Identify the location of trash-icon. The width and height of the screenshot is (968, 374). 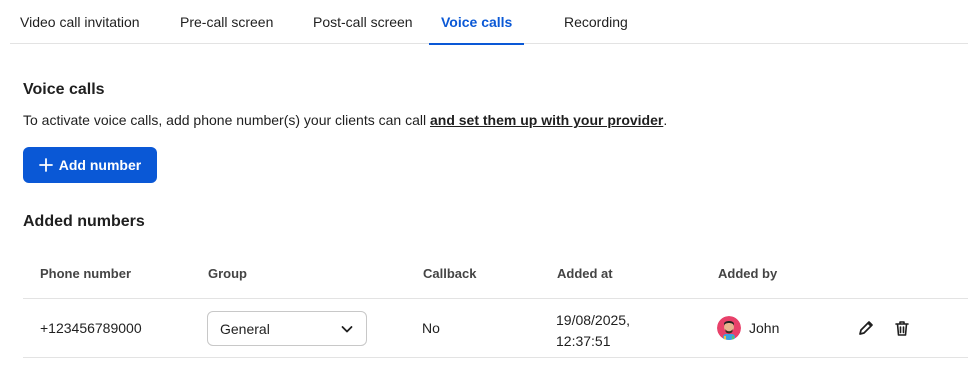
(902, 328).